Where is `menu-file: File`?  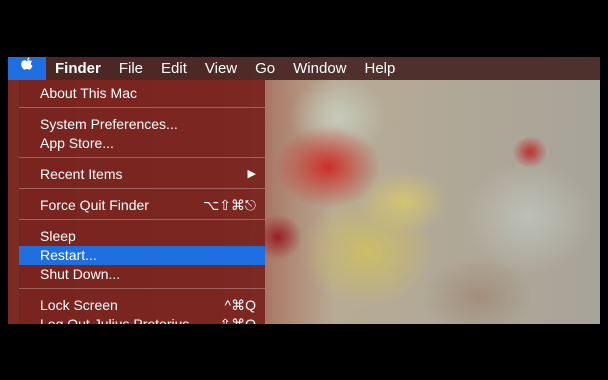 menu-file: File is located at coordinates (131, 68).